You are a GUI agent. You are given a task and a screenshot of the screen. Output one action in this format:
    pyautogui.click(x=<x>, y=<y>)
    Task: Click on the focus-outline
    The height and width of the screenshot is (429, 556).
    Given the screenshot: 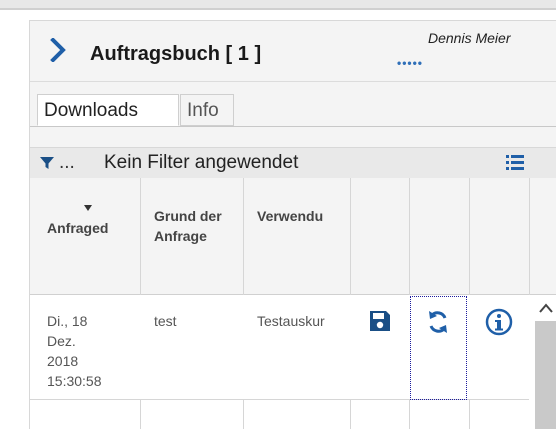 What is the action you would take?
    pyautogui.click(x=438, y=348)
    